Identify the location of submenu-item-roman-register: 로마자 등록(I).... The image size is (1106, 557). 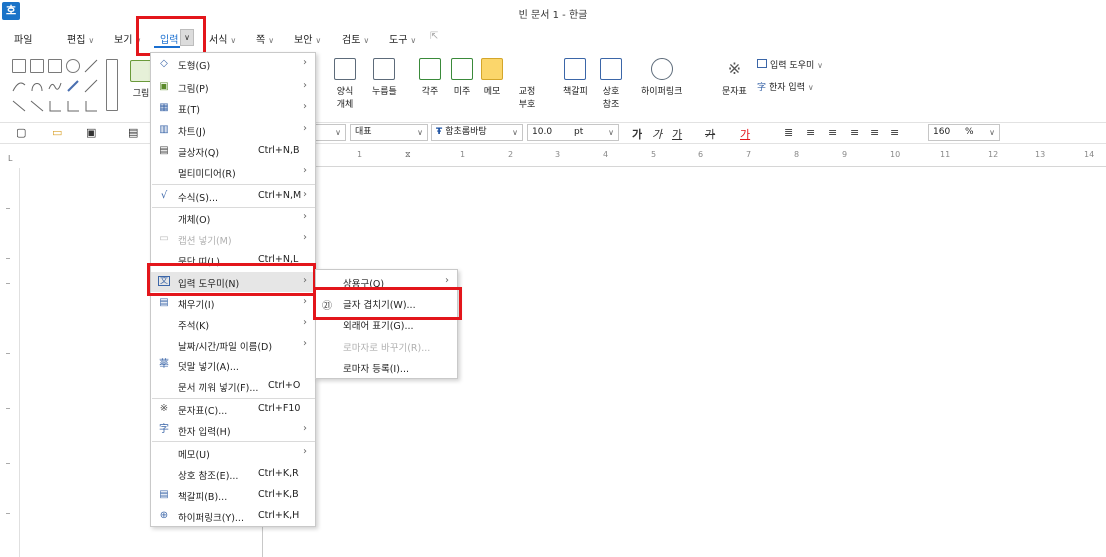
(386, 367).